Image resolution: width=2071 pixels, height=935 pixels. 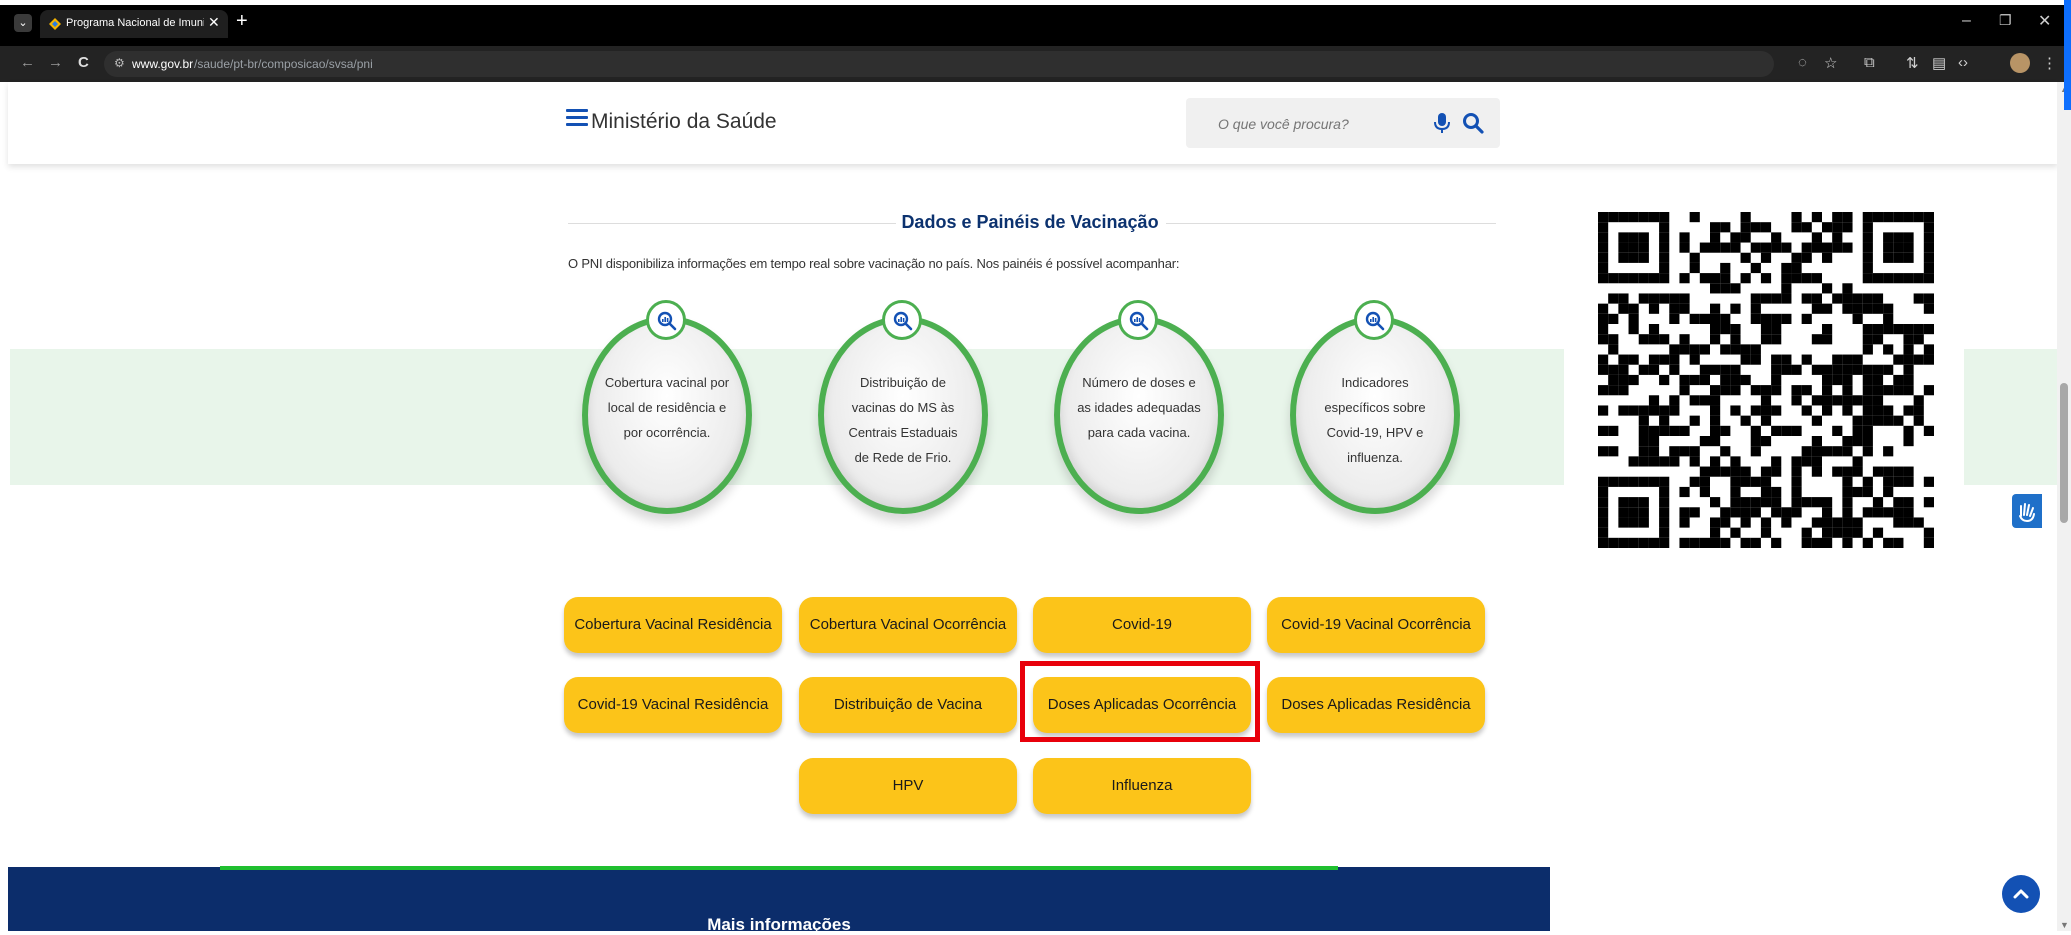 I want to click on btn-covid-19: Covid-19, so click(x=1142, y=625).